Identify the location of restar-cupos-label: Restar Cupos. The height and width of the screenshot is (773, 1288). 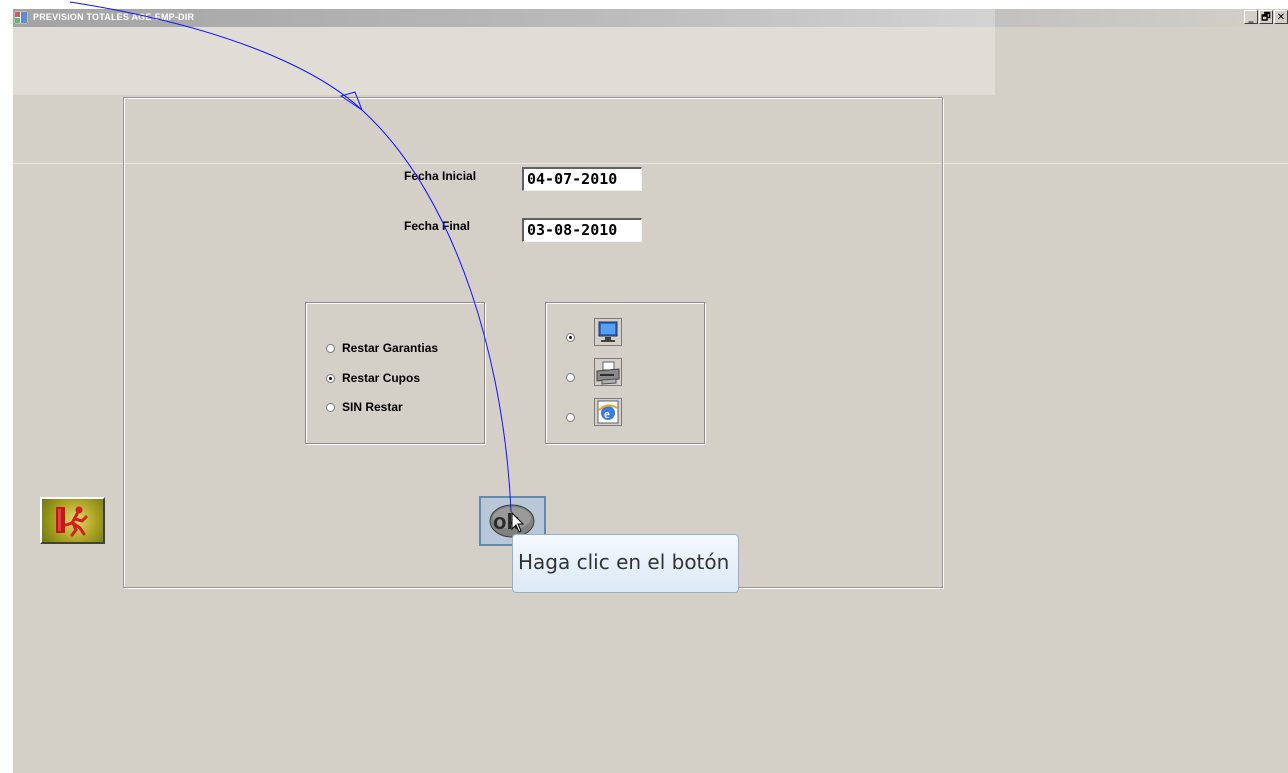
(381, 378).